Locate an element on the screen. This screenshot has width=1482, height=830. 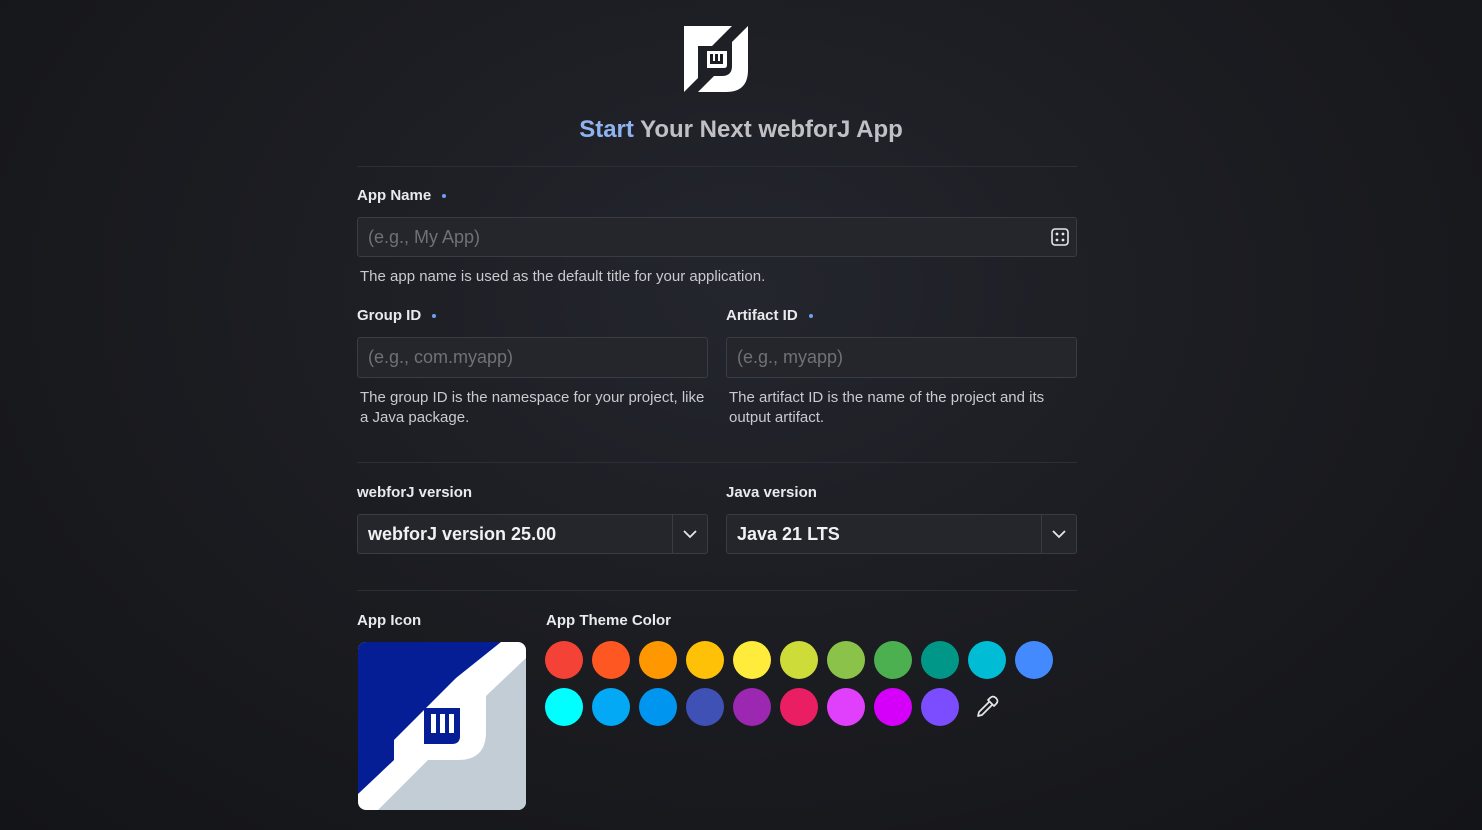
page-title-accent: Start is located at coordinates (606, 129).